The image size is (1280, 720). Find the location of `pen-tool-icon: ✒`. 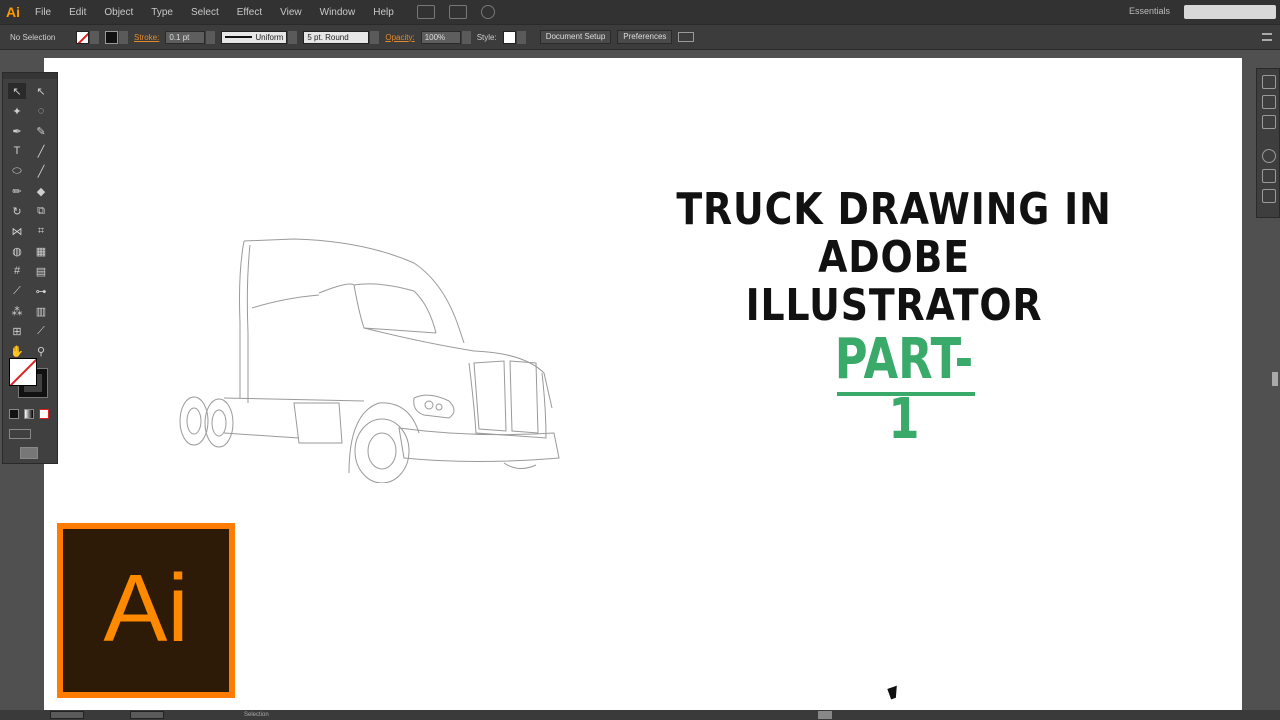

pen-tool-icon: ✒ is located at coordinates (17, 131).